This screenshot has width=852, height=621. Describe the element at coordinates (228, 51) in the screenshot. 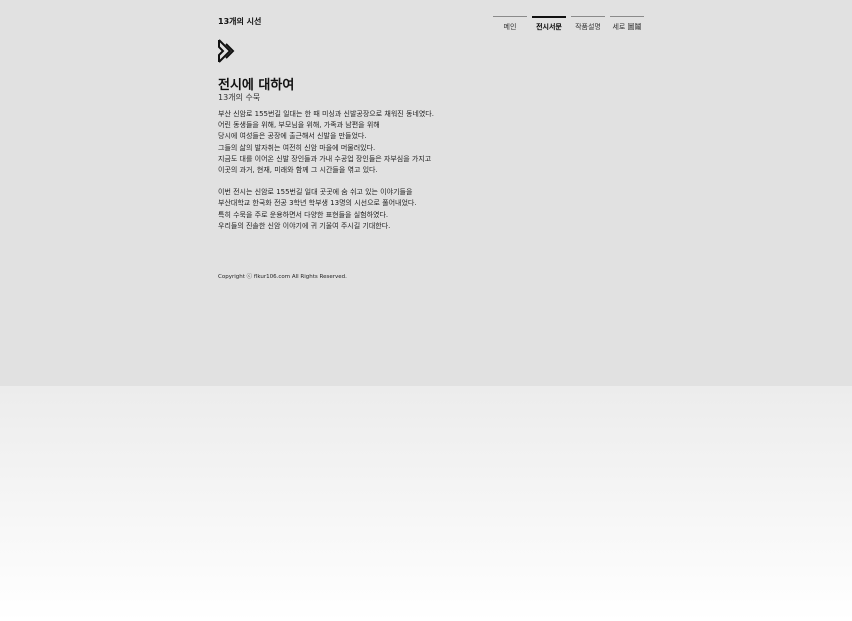

I see `arrow-diamond-logo-icon` at that location.